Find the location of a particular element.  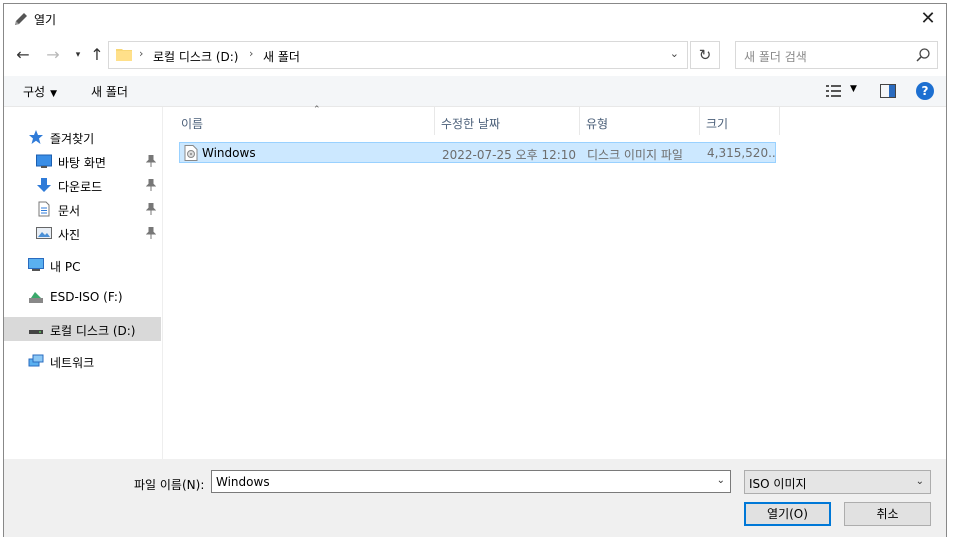

arrow-right-icon: → is located at coordinates (53, 55).